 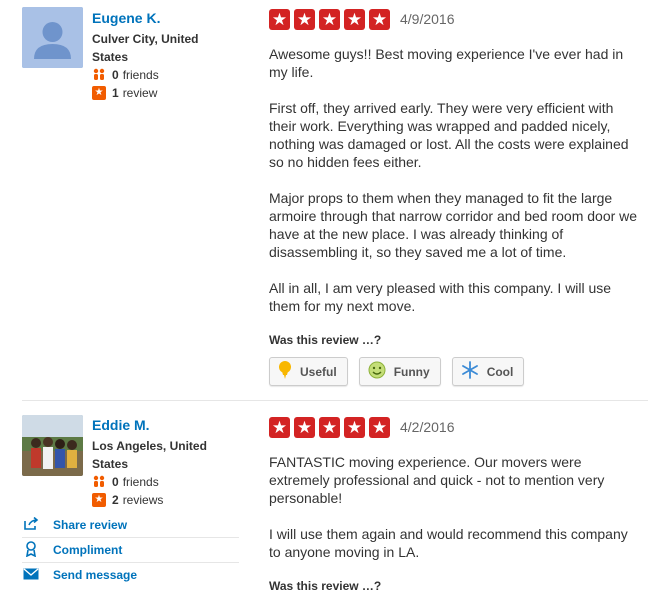 What do you see at coordinates (130, 525) in the screenshot?
I see `share-review-link: Share review` at bounding box center [130, 525].